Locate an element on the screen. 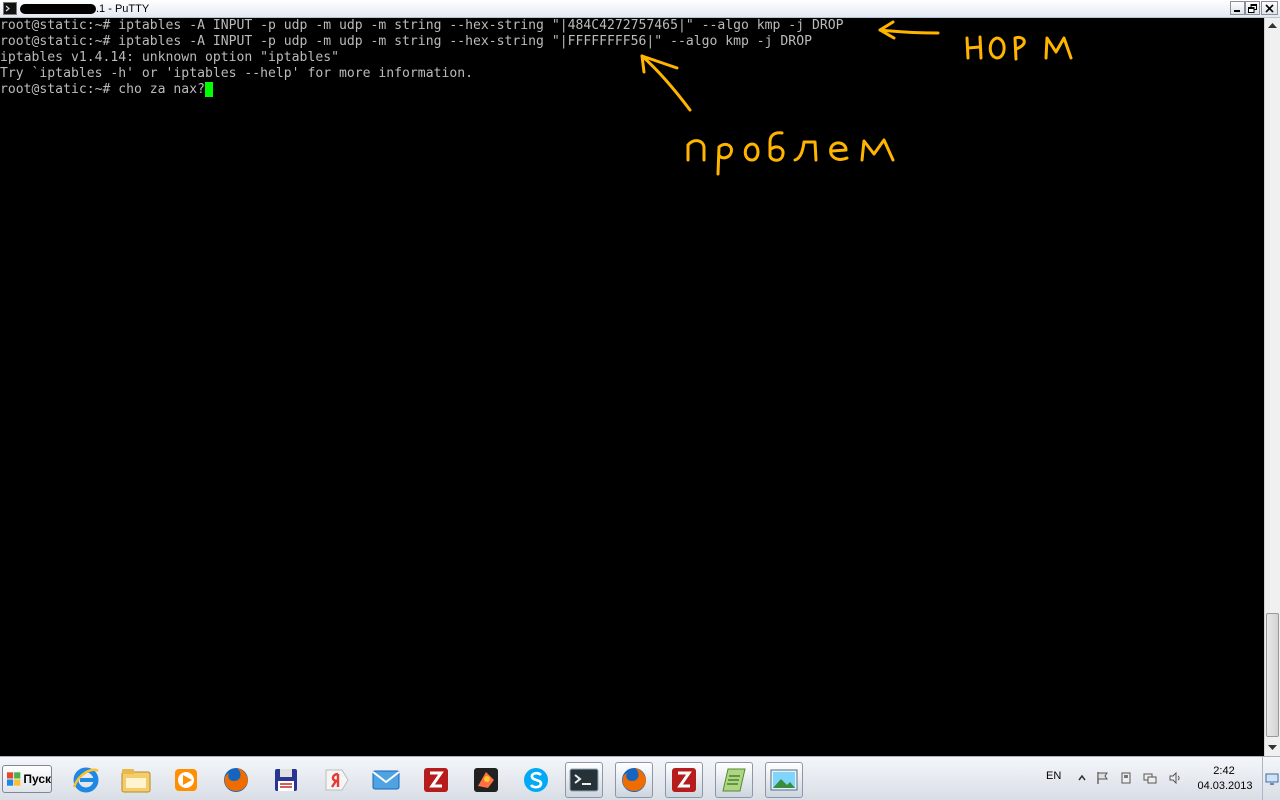 The width and height of the screenshot is (1280, 800). arrow-down-icon is located at coordinates (1272, 747).